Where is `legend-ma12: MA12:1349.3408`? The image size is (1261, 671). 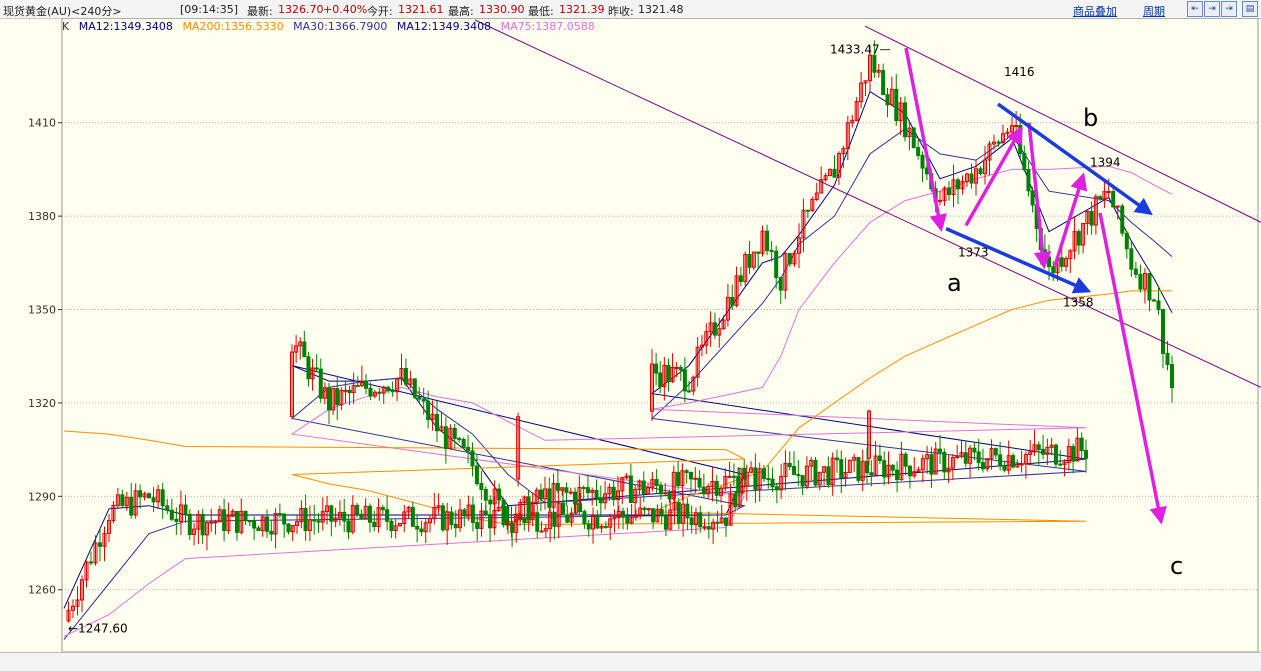 legend-ma12: MA12:1349.3408 is located at coordinates (125, 26).